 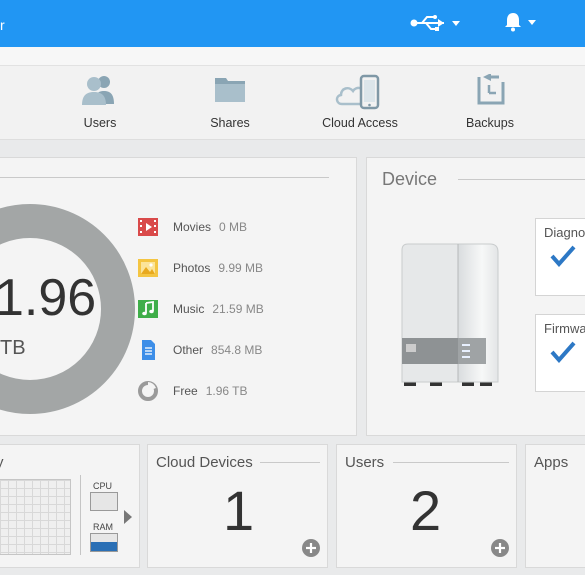 I want to click on firmware-card: Firmware, so click(x=560, y=353).